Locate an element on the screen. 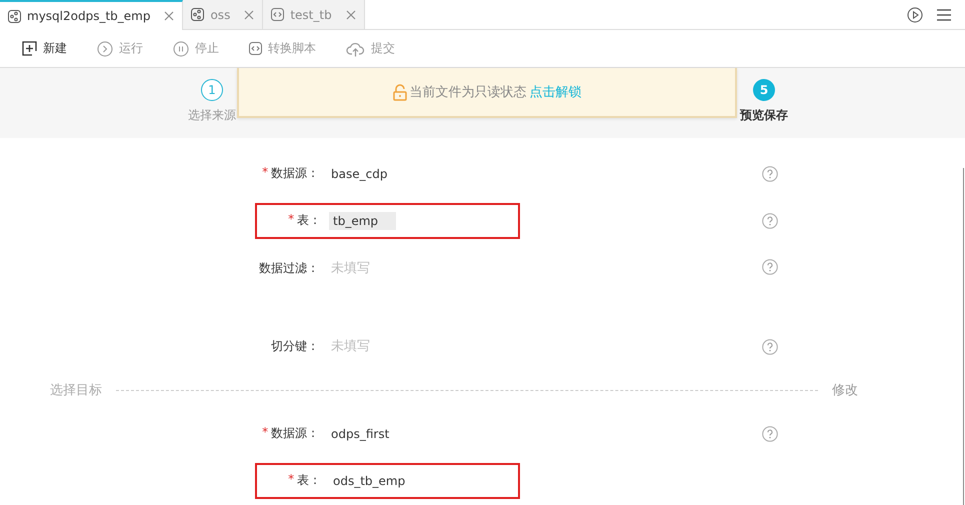 This screenshot has height=505, width=965. field-label: 切分键 : is located at coordinates (293, 346).